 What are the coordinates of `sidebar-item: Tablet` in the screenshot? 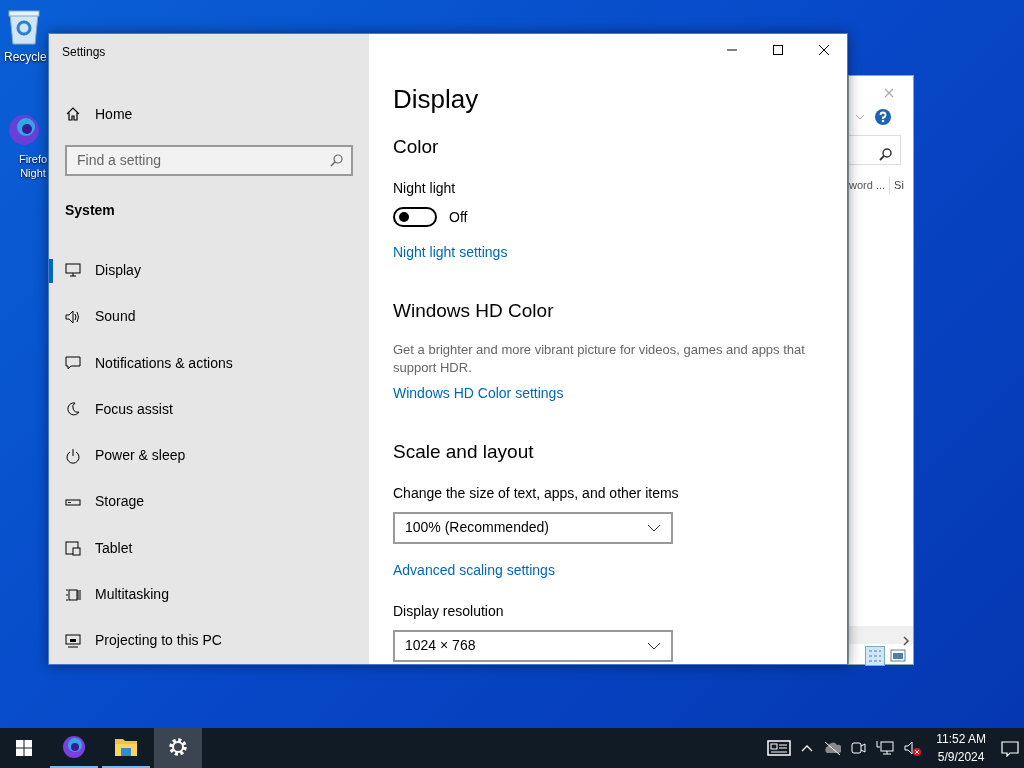 It's located at (209, 548).